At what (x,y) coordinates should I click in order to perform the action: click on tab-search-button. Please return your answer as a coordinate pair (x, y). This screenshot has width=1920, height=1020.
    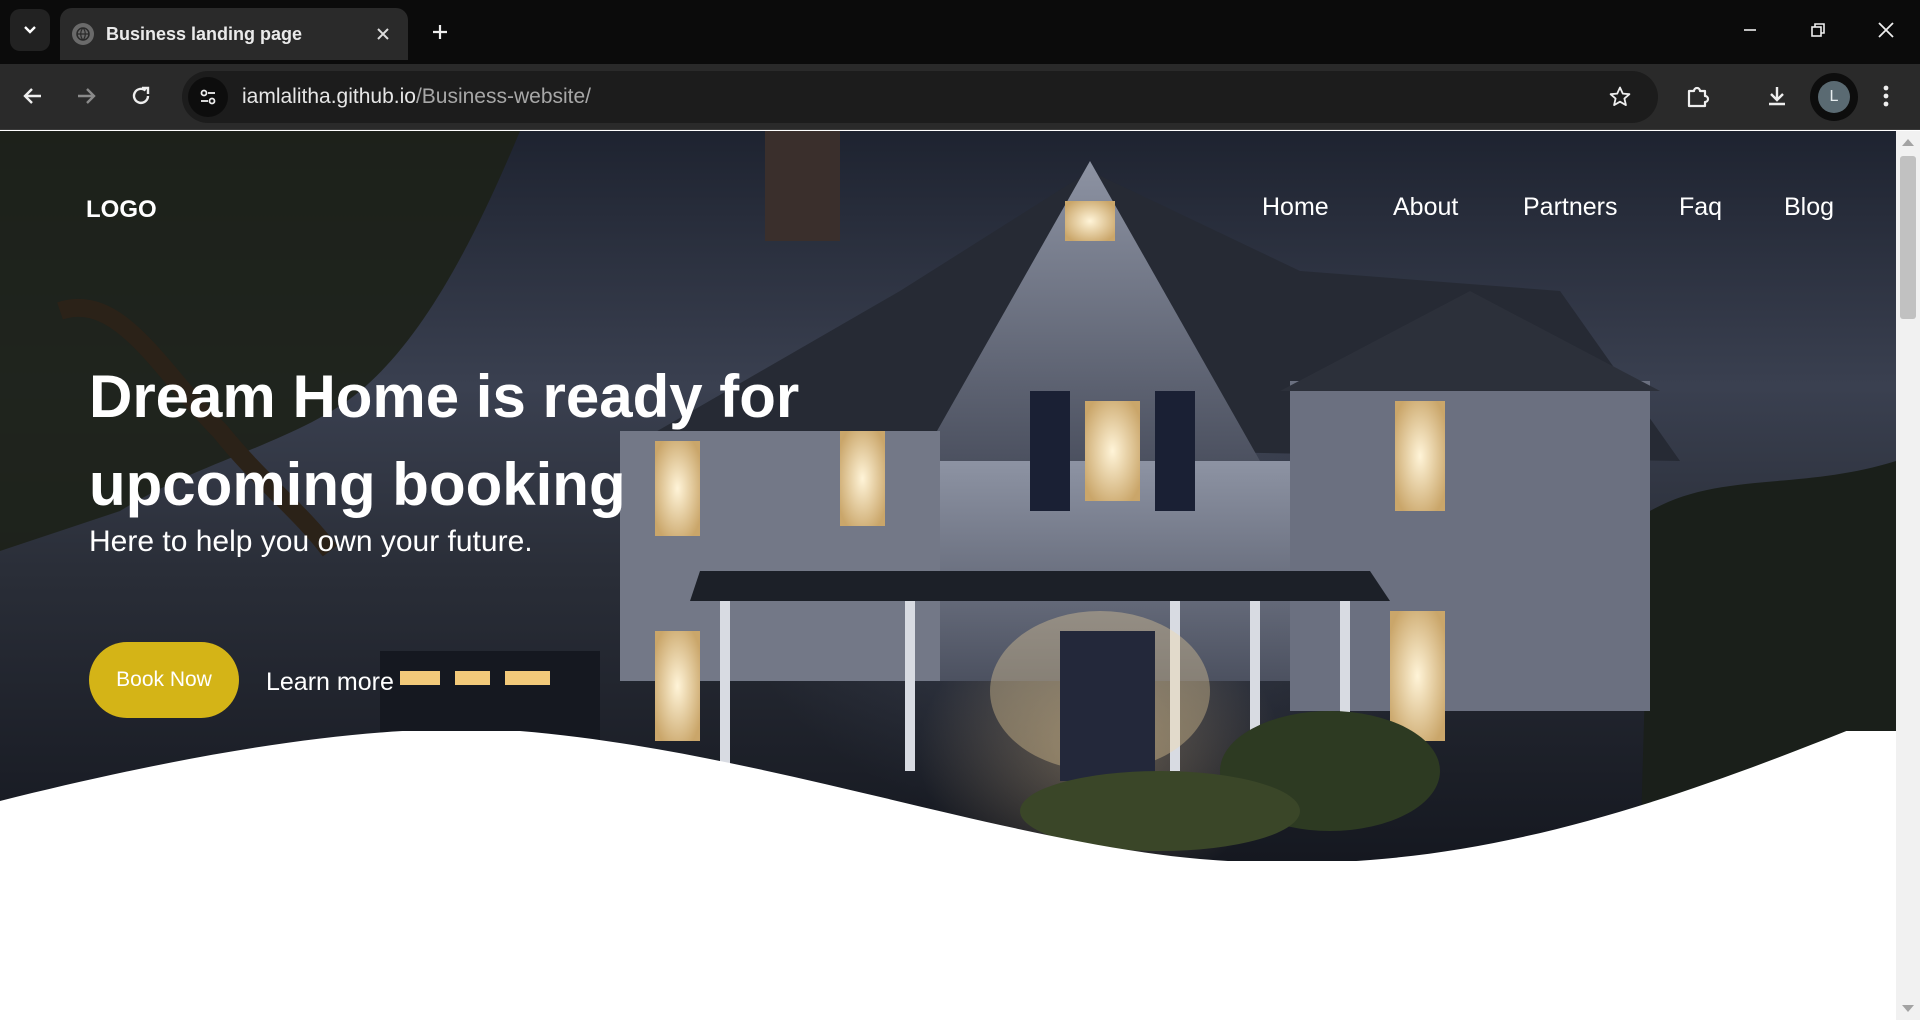
    Looking at the image, I should click on (30, 30).